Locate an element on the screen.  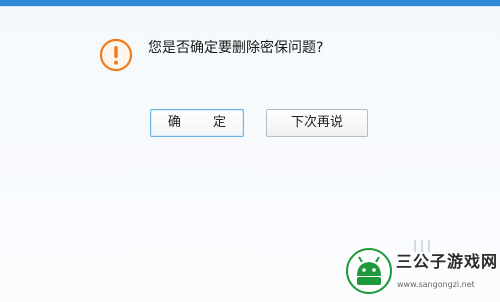
watermark-url: www.sangongzi.net is located at coordinates (436, 284).